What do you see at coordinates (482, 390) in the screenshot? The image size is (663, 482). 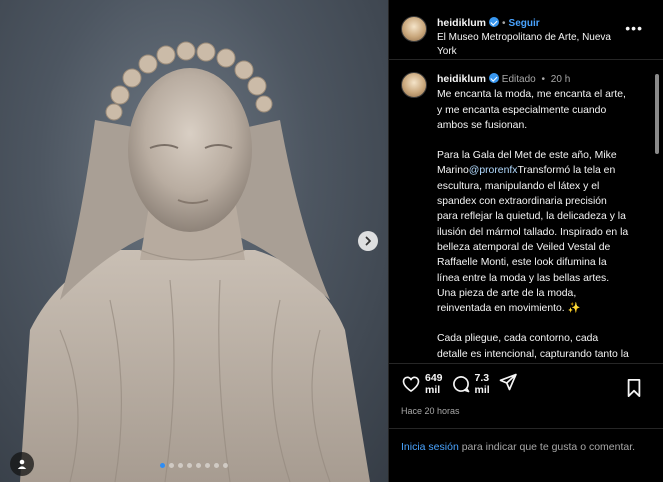 I see `comment-count-unit: mil` at bounding box center [482, 390].